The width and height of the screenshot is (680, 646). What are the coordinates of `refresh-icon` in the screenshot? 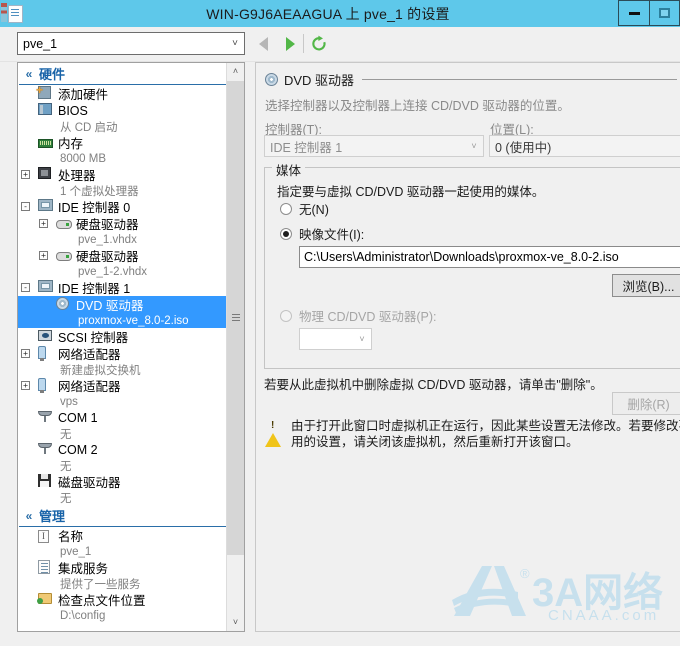 It's located at (319, 43).